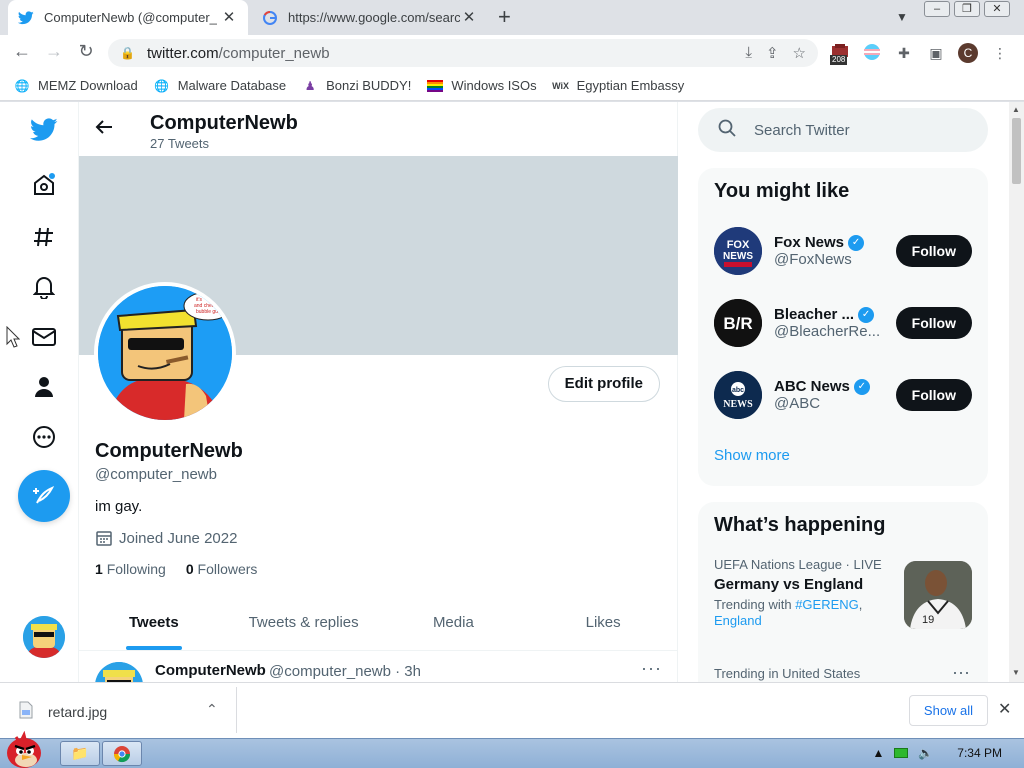  I want to click on profile-person-icon, so click(44, 387).